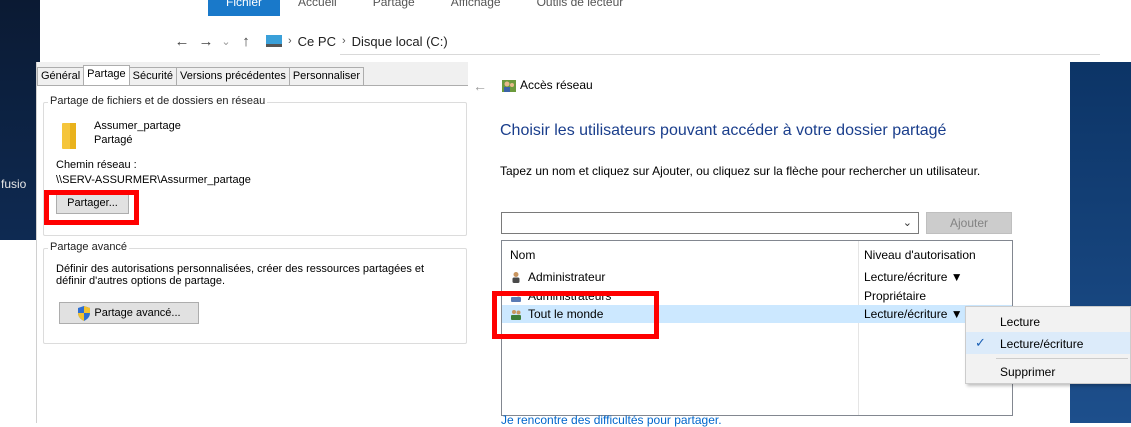 The height and width of the screenshot is (427, 1131). What do you see at coordinates (20, 120) in the screenshot?
I see `desktop-background-left: fusio` at bounding box center [20, 120].